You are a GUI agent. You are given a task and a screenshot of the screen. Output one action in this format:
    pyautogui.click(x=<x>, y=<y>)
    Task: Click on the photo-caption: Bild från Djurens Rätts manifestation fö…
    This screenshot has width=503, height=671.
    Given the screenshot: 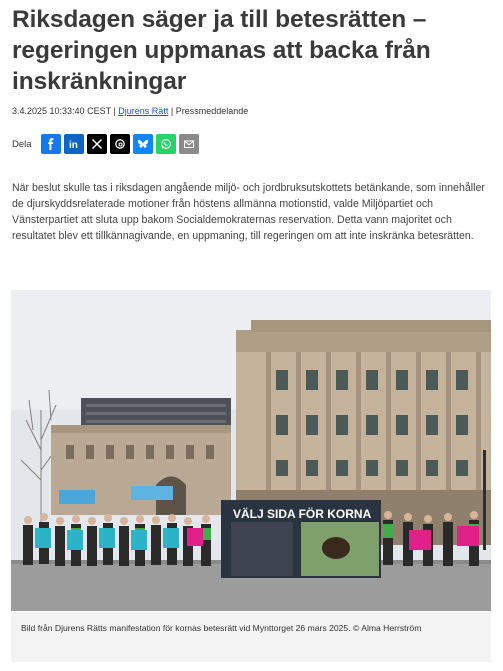 What is the action you would take?
    pyautogui.click(x=251, y=637)
    